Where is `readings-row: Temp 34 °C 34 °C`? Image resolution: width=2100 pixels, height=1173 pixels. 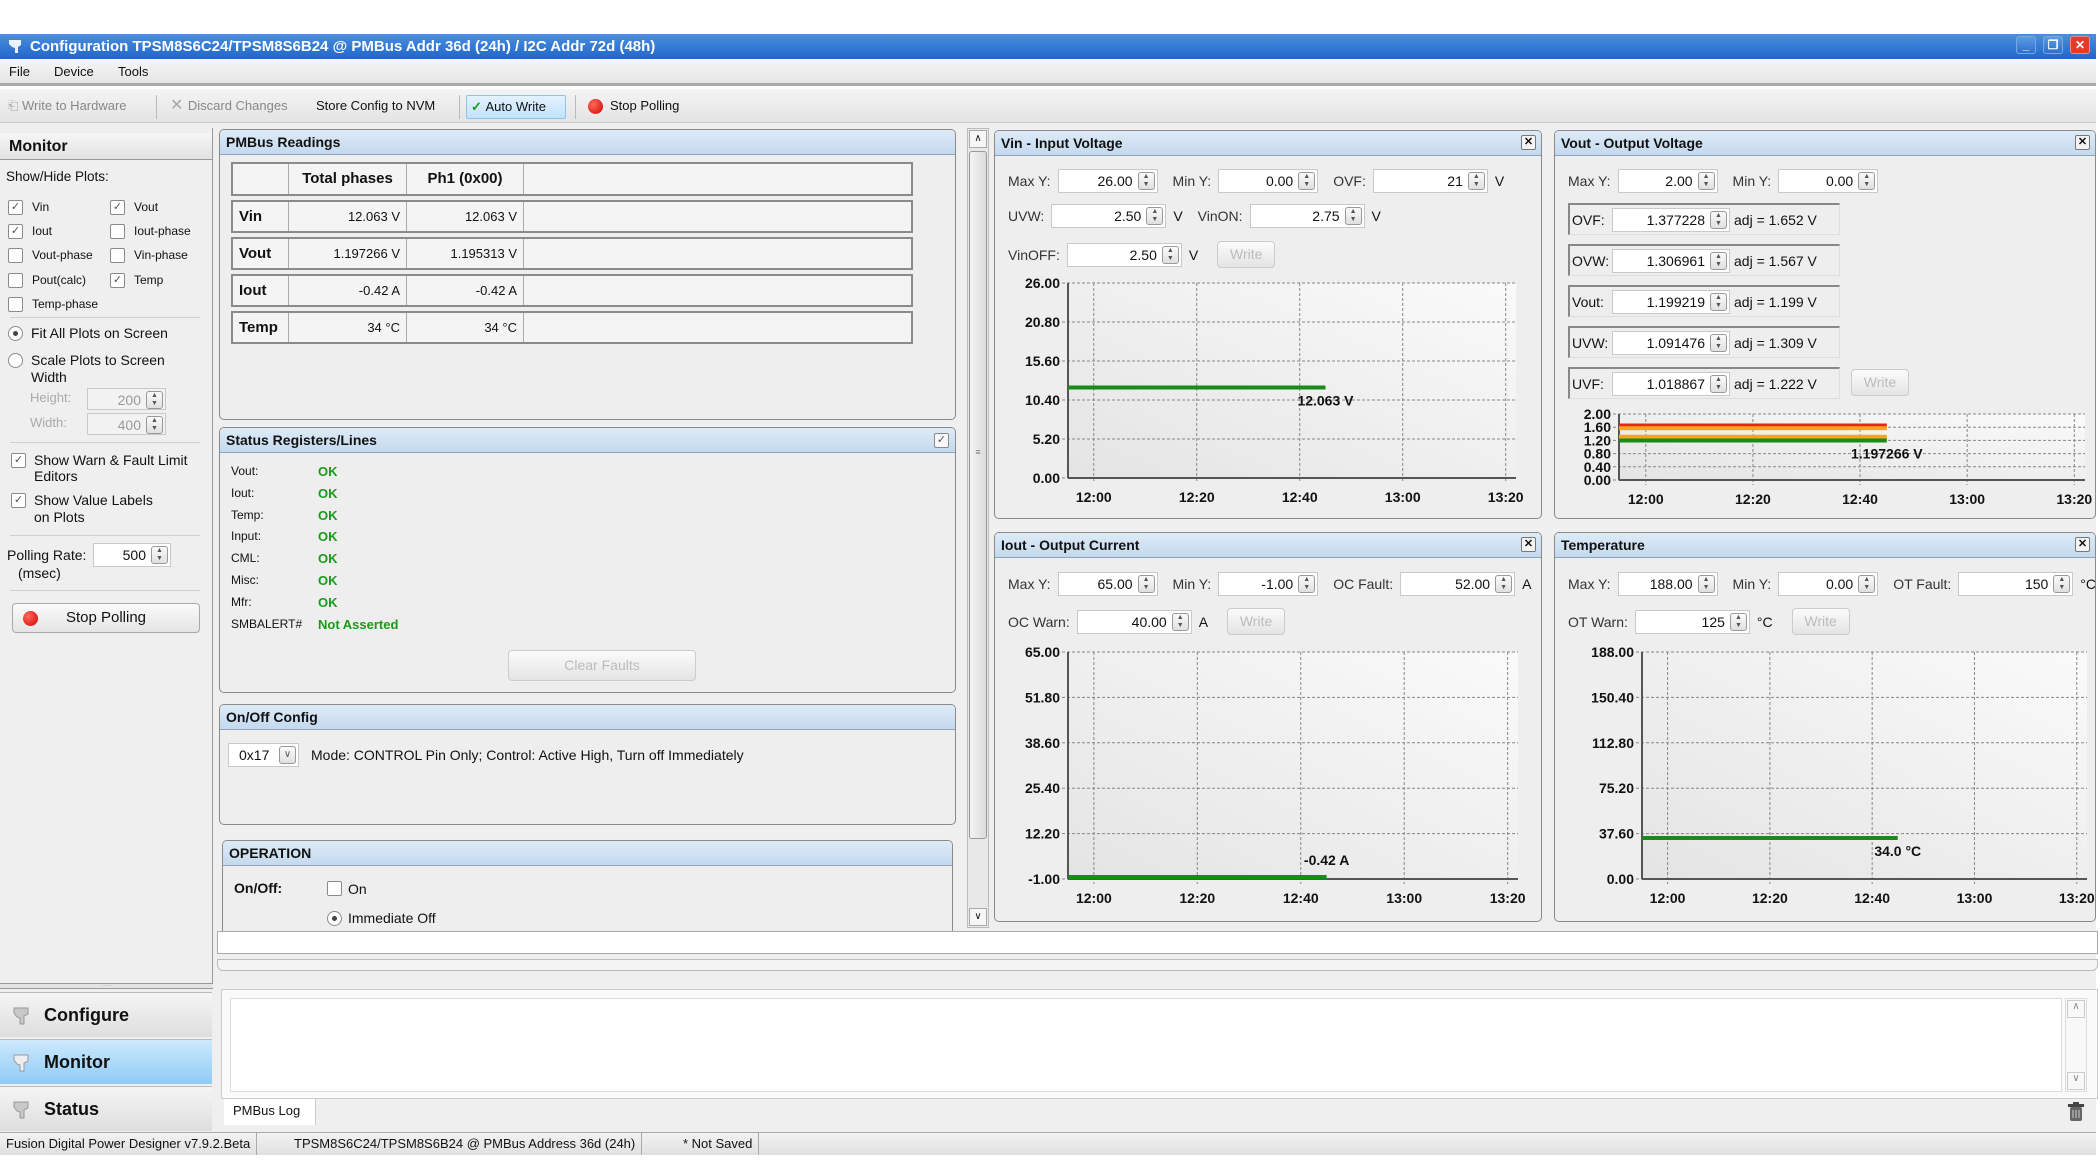
readings-row: Temp 34 °C 34 °C is located at coordinates (572, 327).